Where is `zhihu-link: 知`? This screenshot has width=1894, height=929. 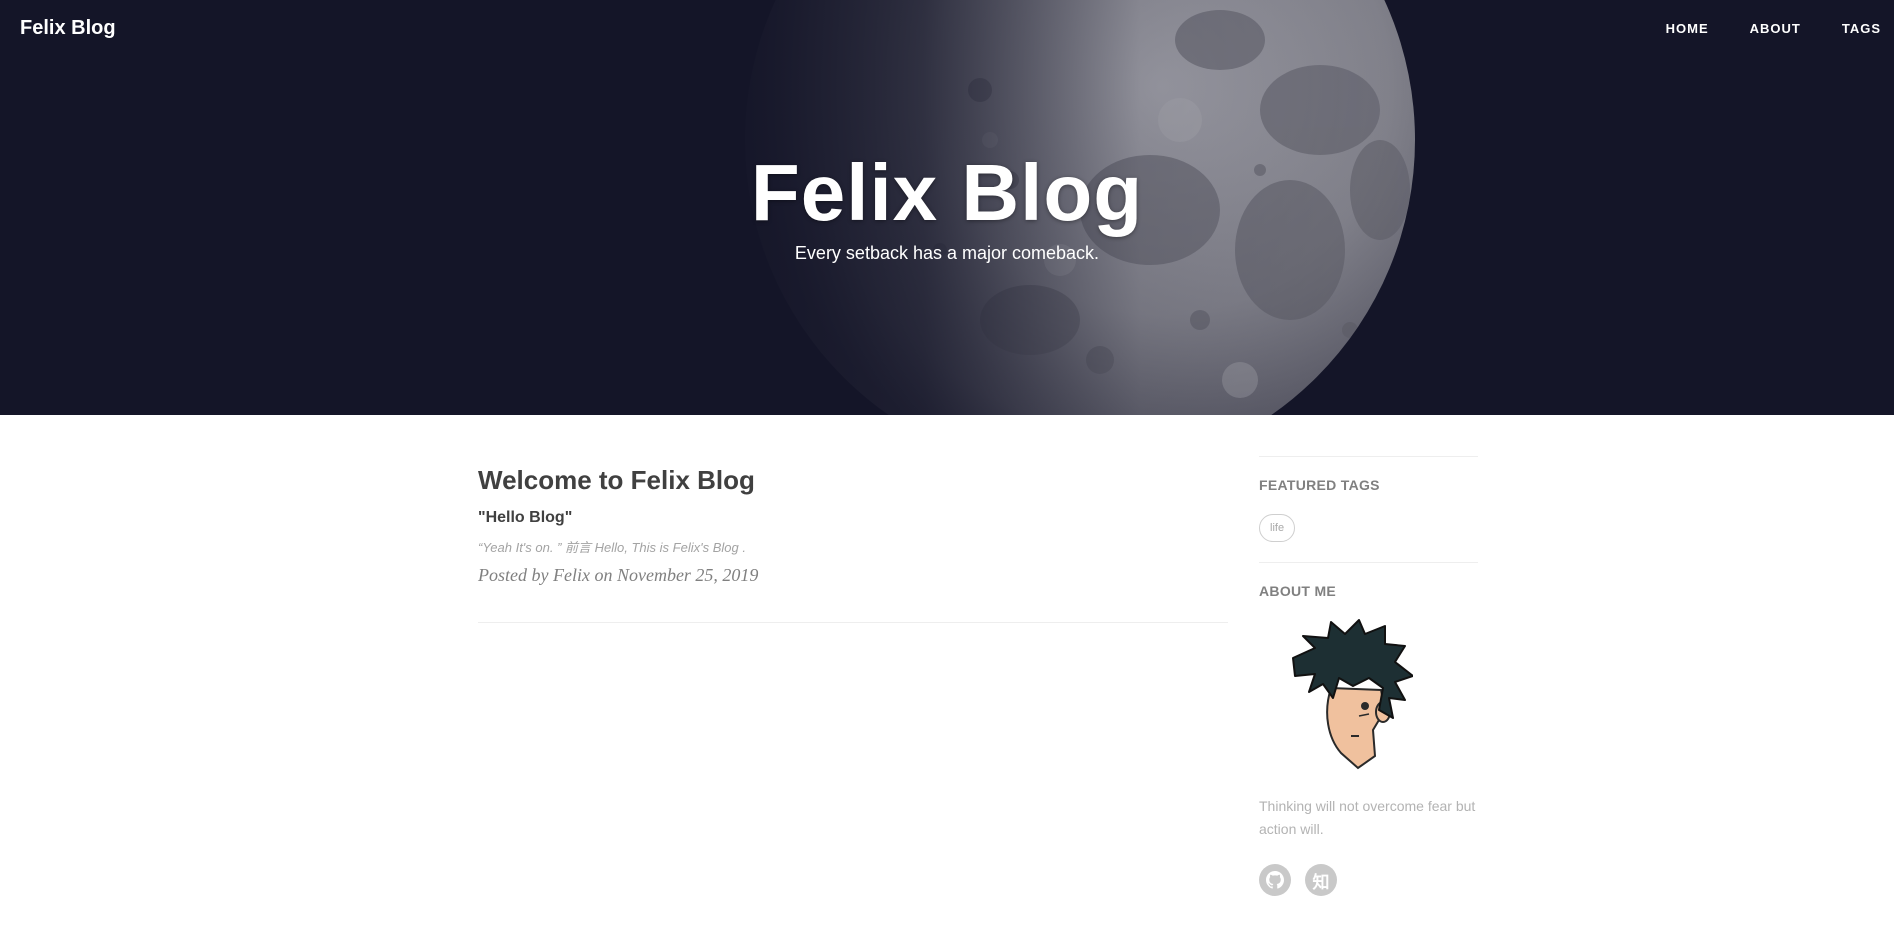
zhihu-link: 知 is located at coordinates (1321, 880).